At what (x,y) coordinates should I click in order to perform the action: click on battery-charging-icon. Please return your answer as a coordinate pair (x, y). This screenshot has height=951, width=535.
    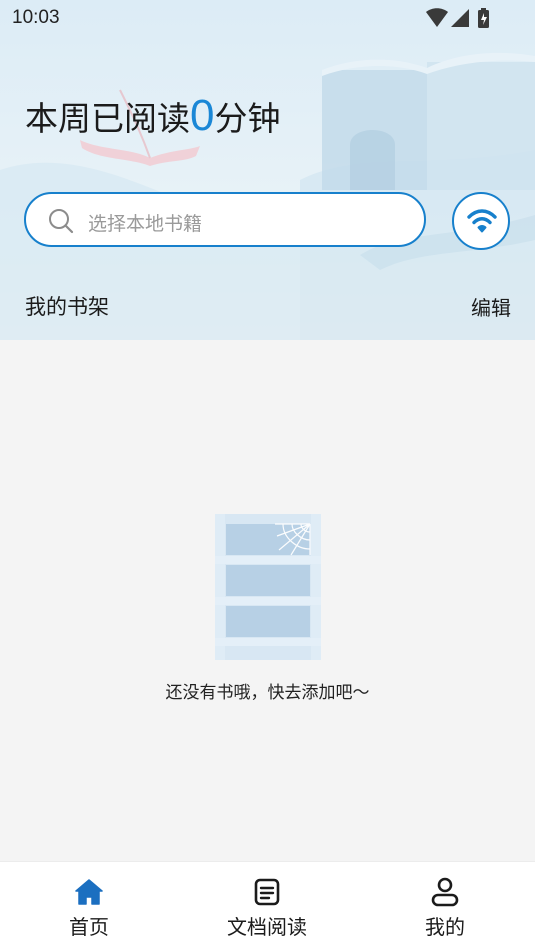
    Looking at the image, I should click on (483, 18).